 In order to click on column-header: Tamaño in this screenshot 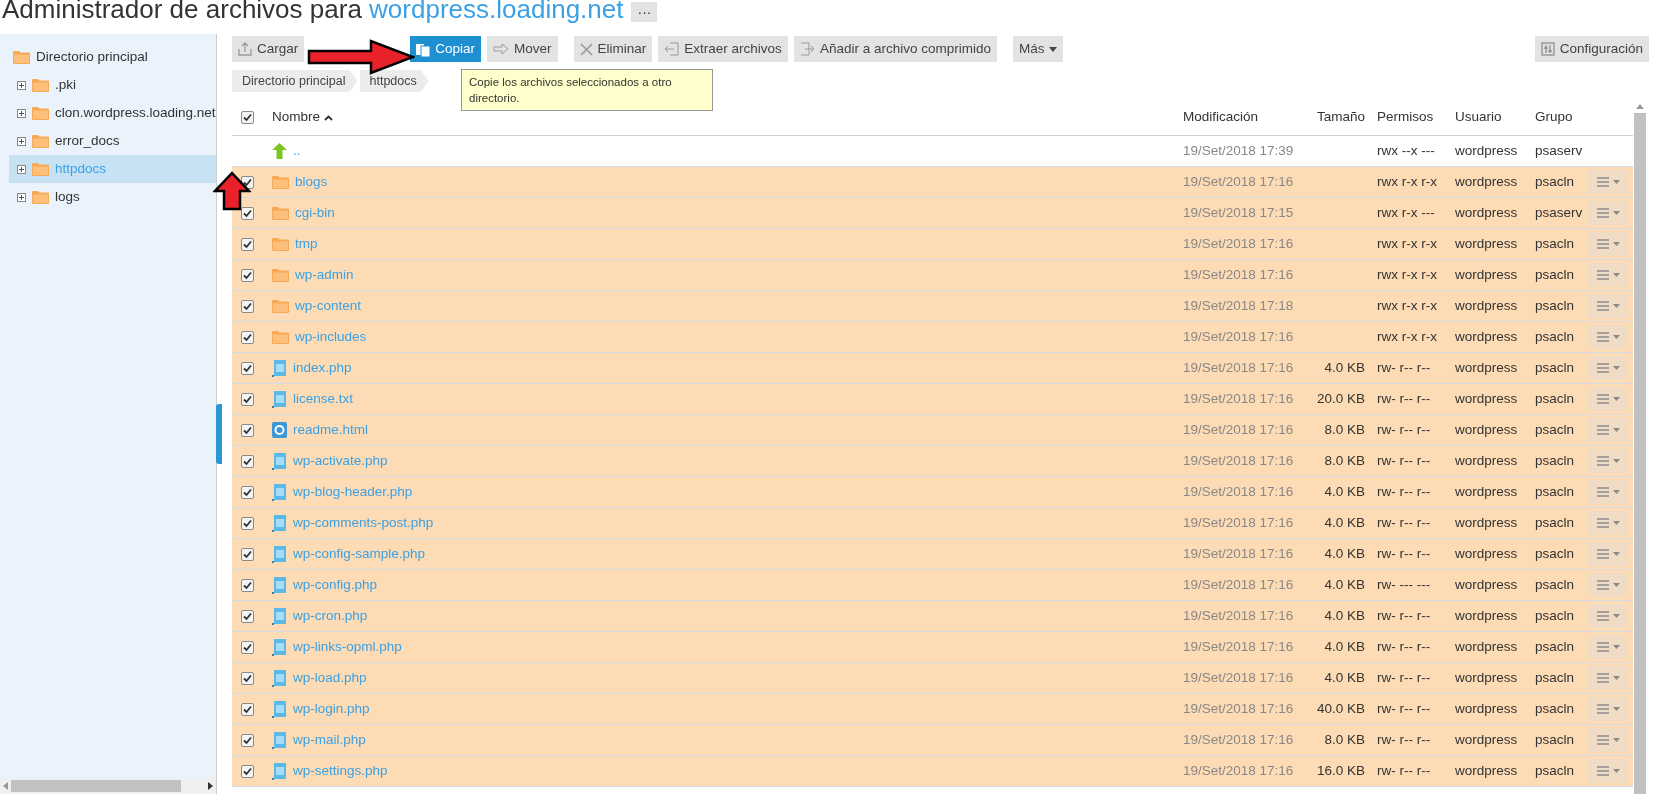, I will do `click(1336, 117)`.